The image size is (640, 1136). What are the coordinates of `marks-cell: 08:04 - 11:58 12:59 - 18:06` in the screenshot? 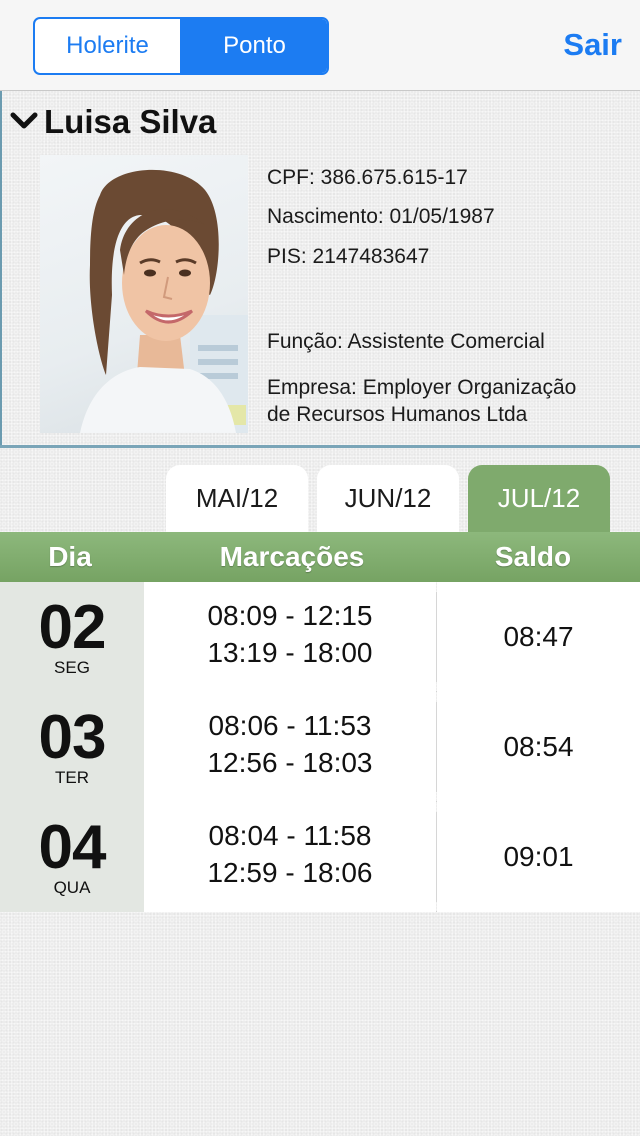 It's located at (290, 857).